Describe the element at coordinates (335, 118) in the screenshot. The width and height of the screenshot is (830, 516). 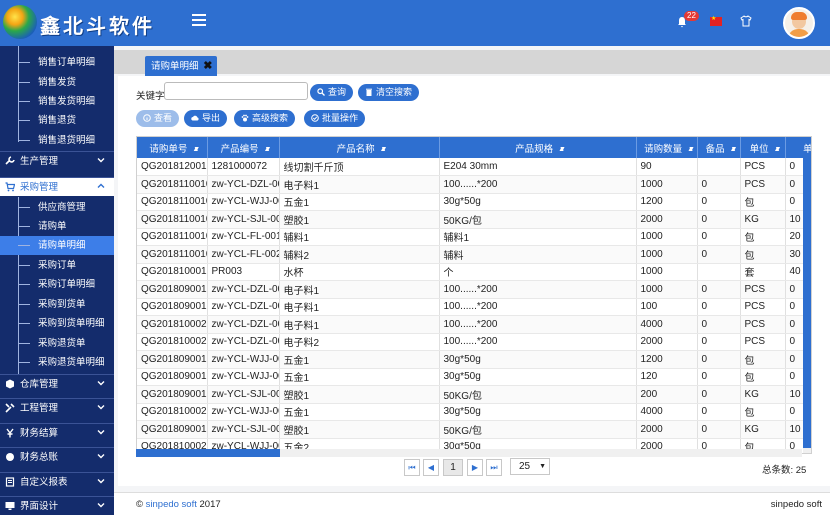
I see `batch-operation-button: 批量操作` at that location.